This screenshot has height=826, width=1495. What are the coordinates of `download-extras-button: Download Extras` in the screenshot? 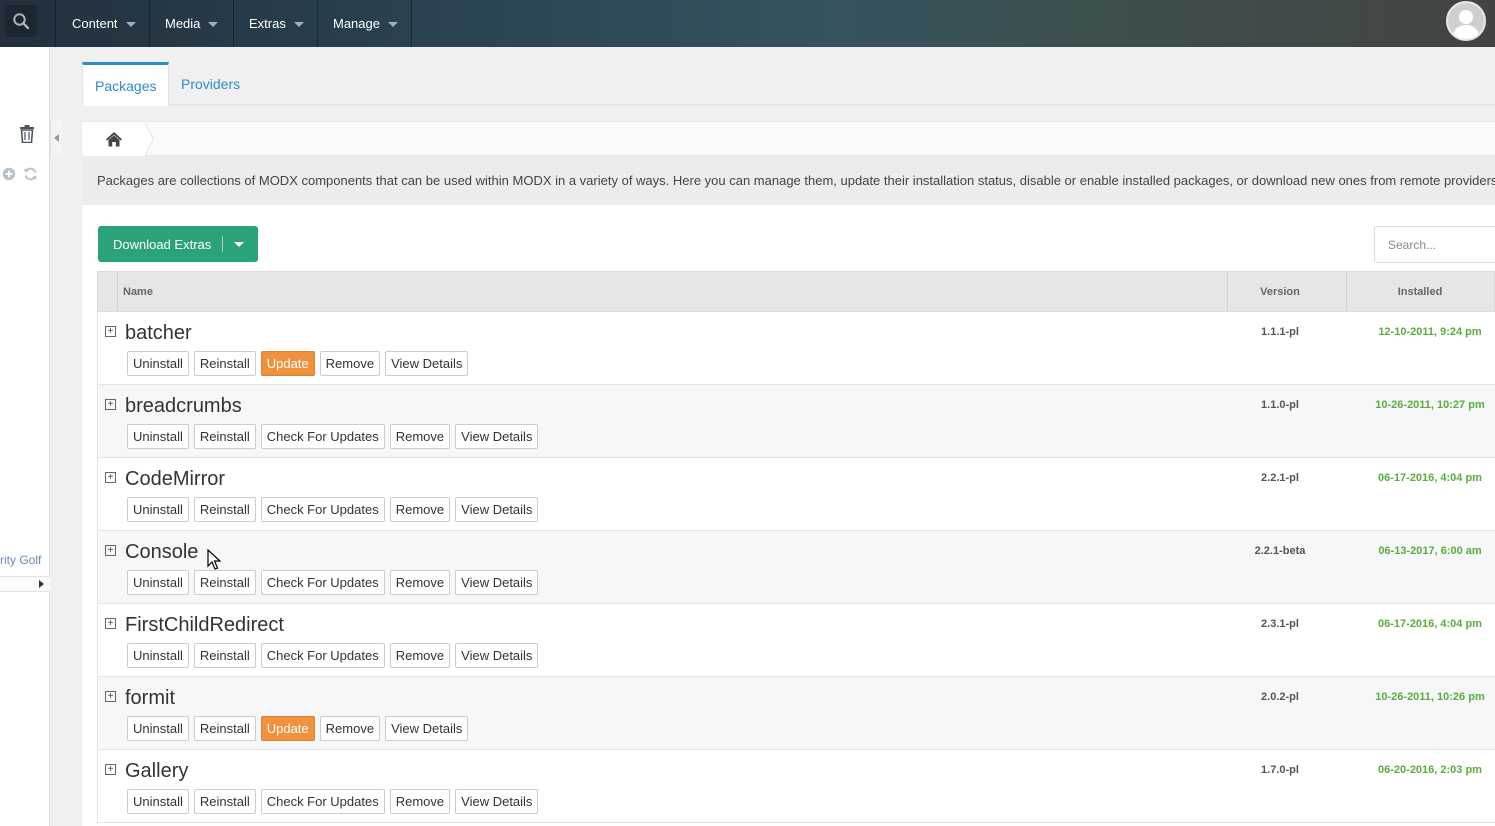 It's located at (178, 244).